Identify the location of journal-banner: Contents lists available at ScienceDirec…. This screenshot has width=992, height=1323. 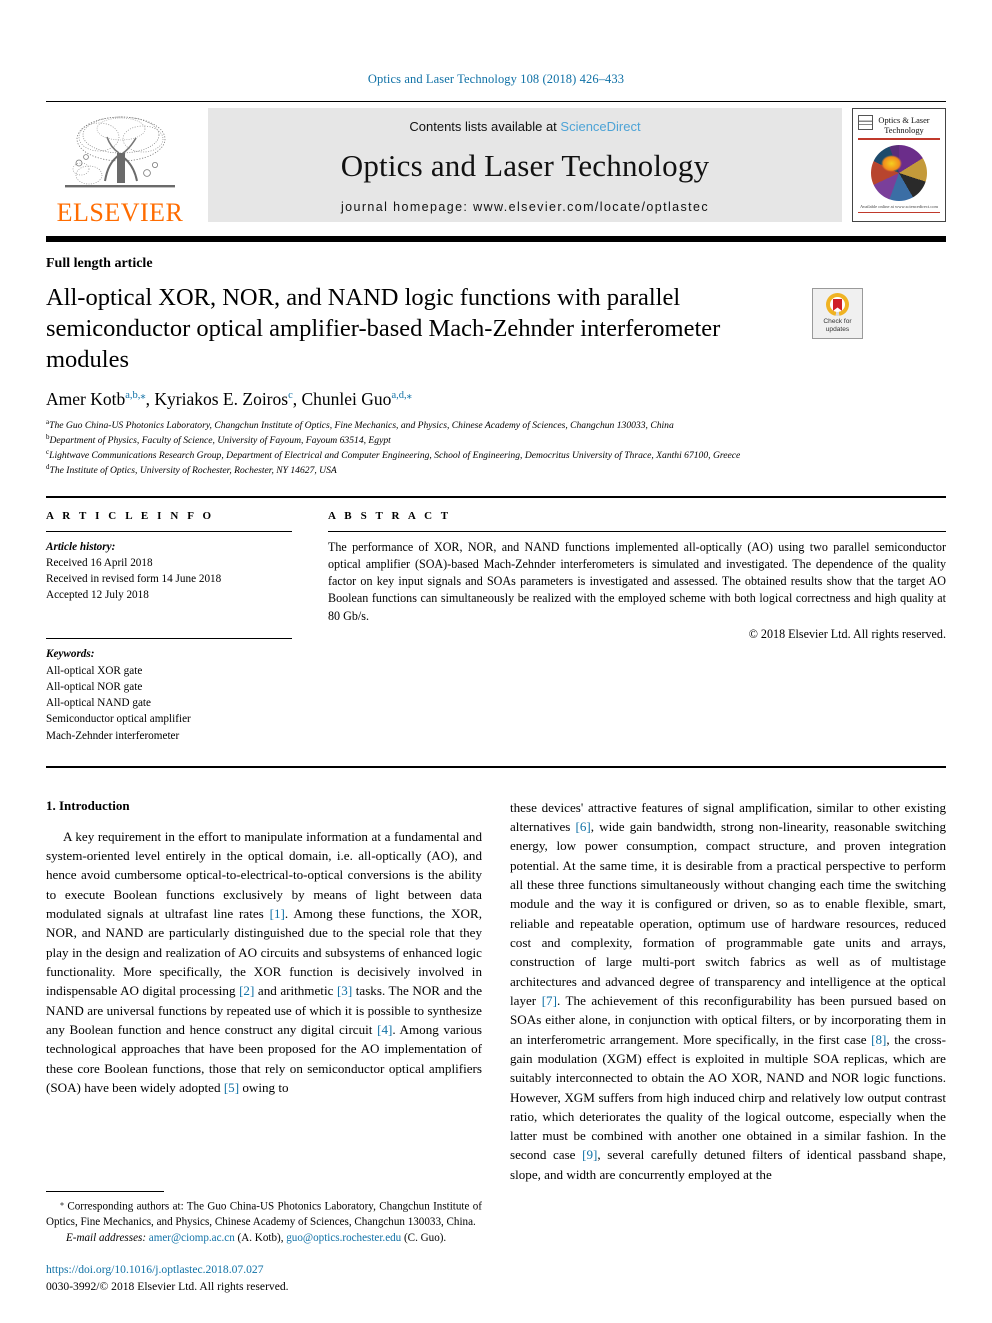
(525, 165).